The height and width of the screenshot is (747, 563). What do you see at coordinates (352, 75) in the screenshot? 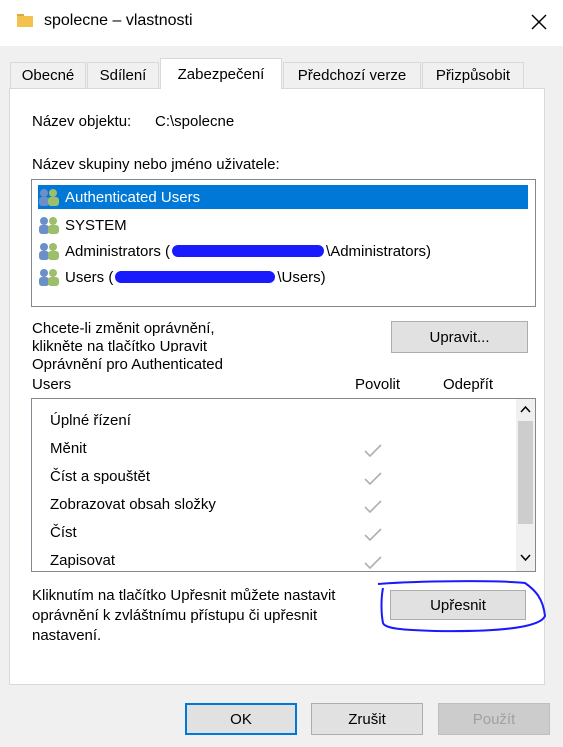
I see `tab-previous-versions: Předchozí verze` at bounding box center [352, 75].